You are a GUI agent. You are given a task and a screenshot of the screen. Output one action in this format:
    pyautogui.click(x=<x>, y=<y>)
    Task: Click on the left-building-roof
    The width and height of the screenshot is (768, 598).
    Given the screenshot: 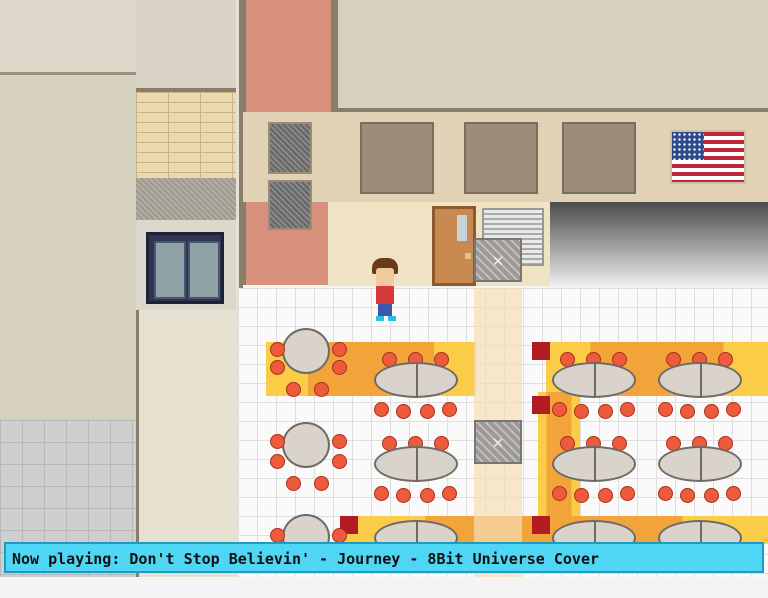 What is the action you would take?
    pyautogui.click(x=71, y=210)
    